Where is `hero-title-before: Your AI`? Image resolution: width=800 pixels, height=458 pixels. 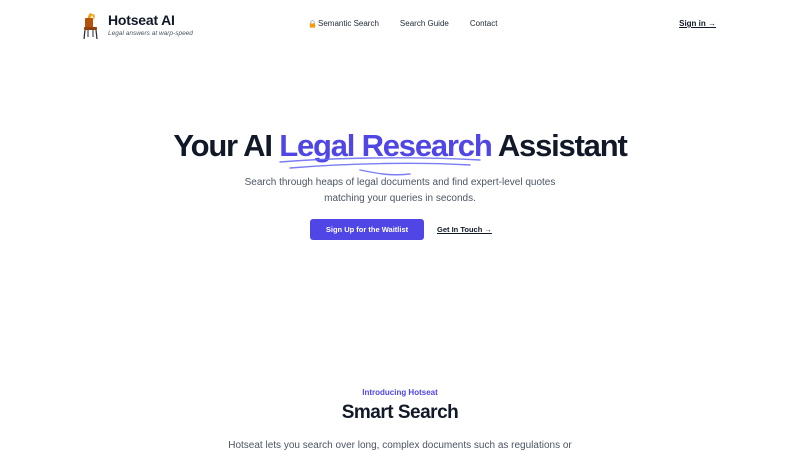 hero-title-before: Your AI is located at coordinates (226, 145).